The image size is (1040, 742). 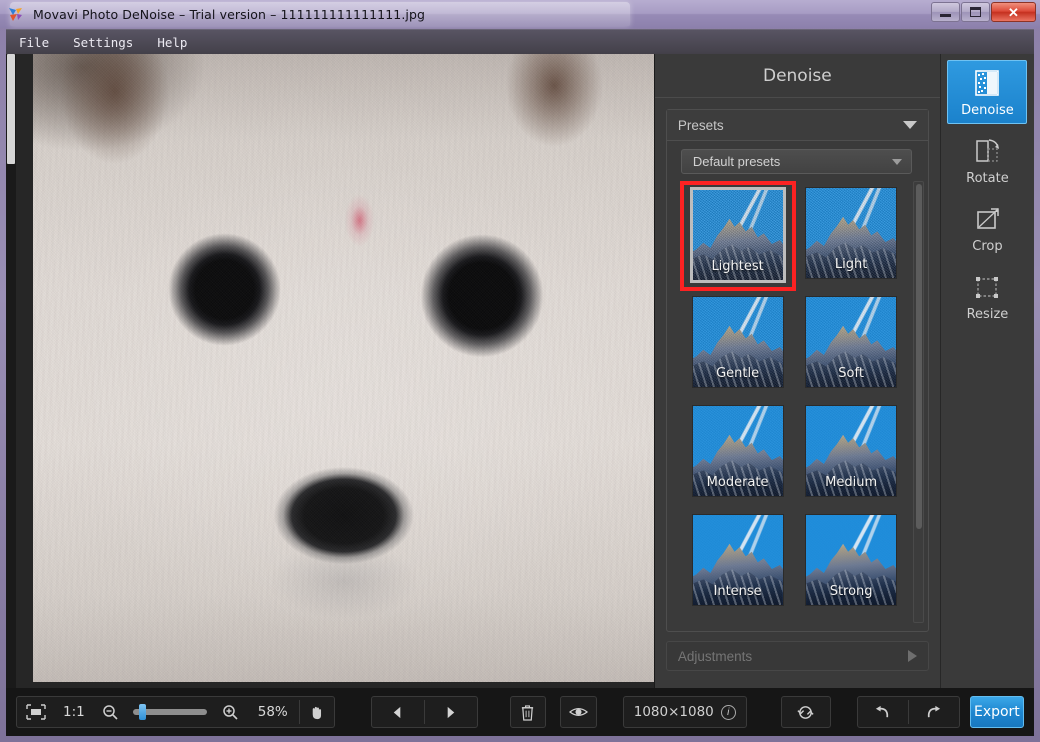 What do you see at coordinates (520, 41) in the screenshot?
I see `menu-bar: File Settings Help` at bounding box center [520, 41].